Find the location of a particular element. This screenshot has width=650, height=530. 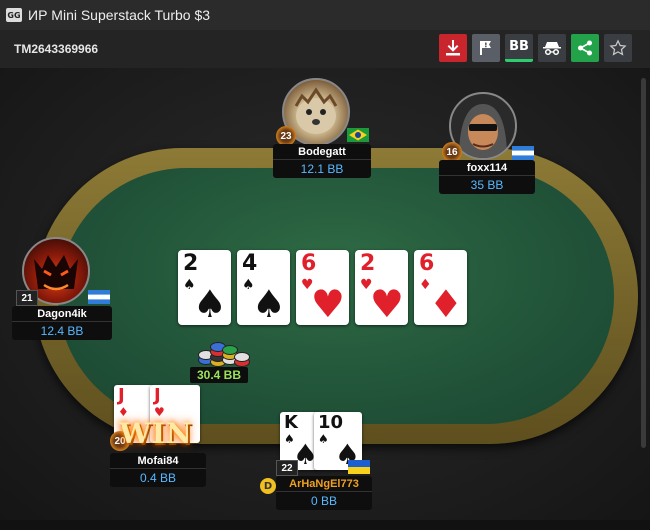

incognito-button is located at coordinates (552, 48).